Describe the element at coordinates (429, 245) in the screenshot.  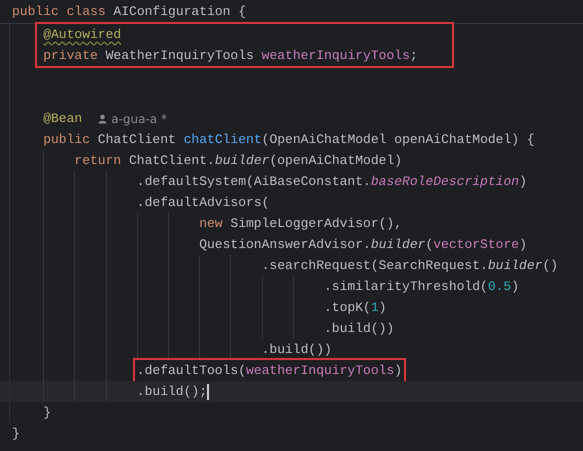
I see `code-text: (` at that location.